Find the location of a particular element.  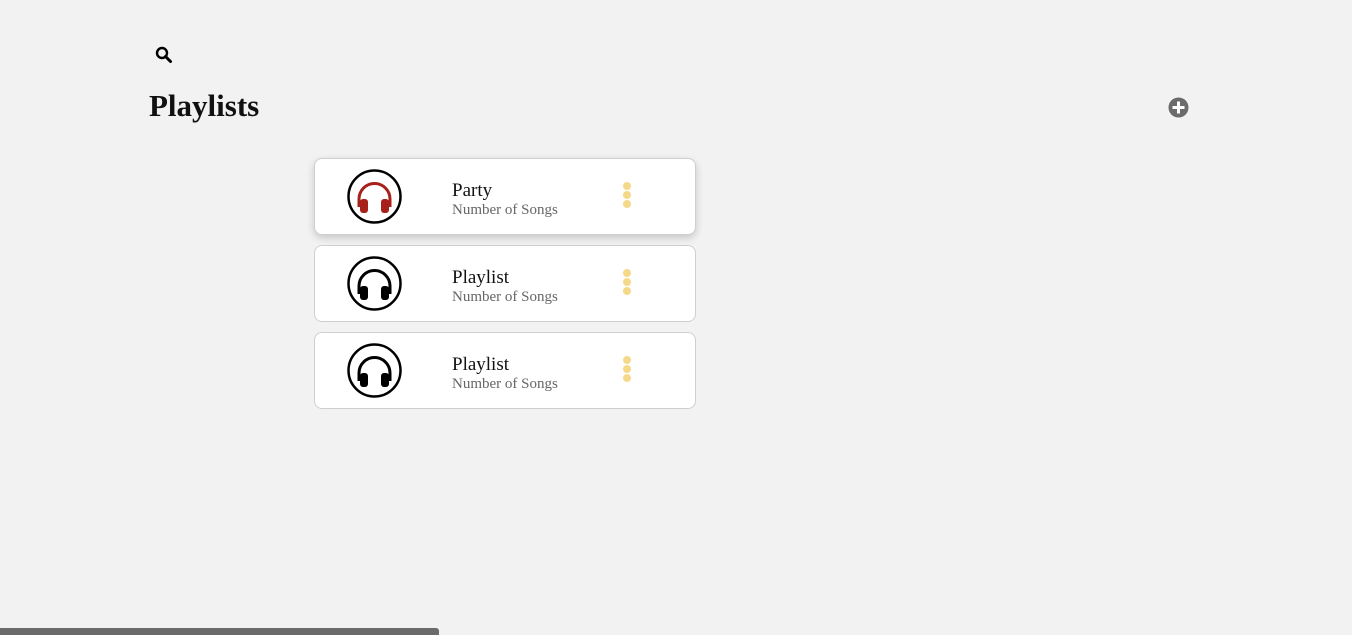

plus-circle-icon is located at coordinates (1178, 107).